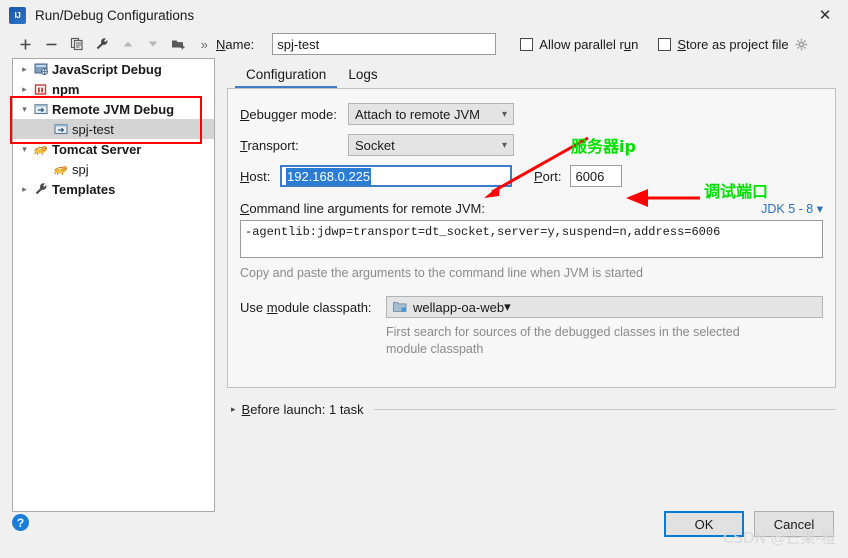 This screenshot has height=558, width=848. Describe the element at coordinates (384, 44) in the screenshot. I see `name-input: spj-test` at that location.